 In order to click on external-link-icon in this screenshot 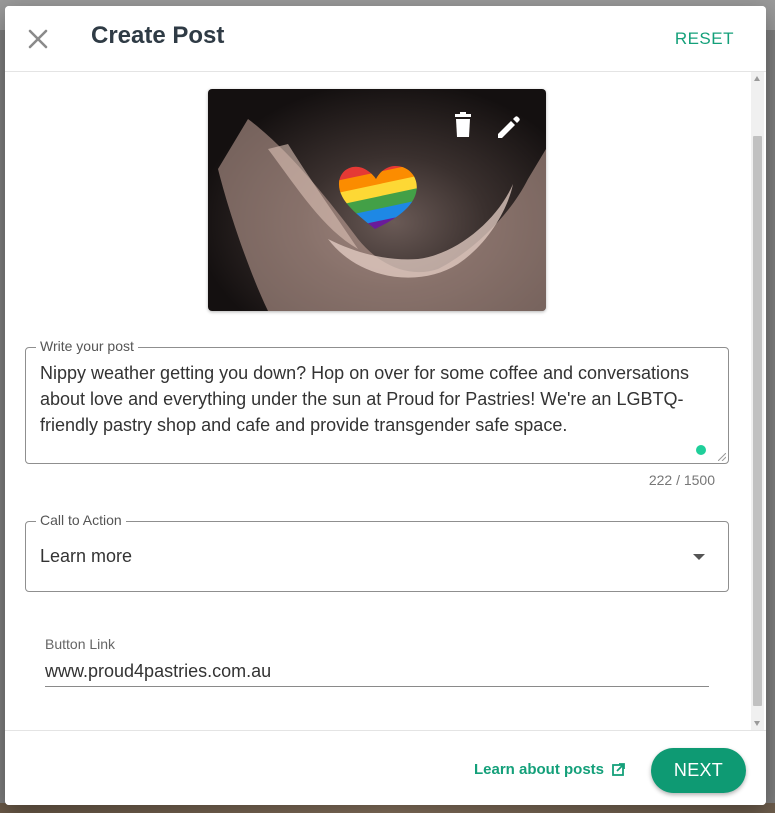, I will do `click(618, 769)`.